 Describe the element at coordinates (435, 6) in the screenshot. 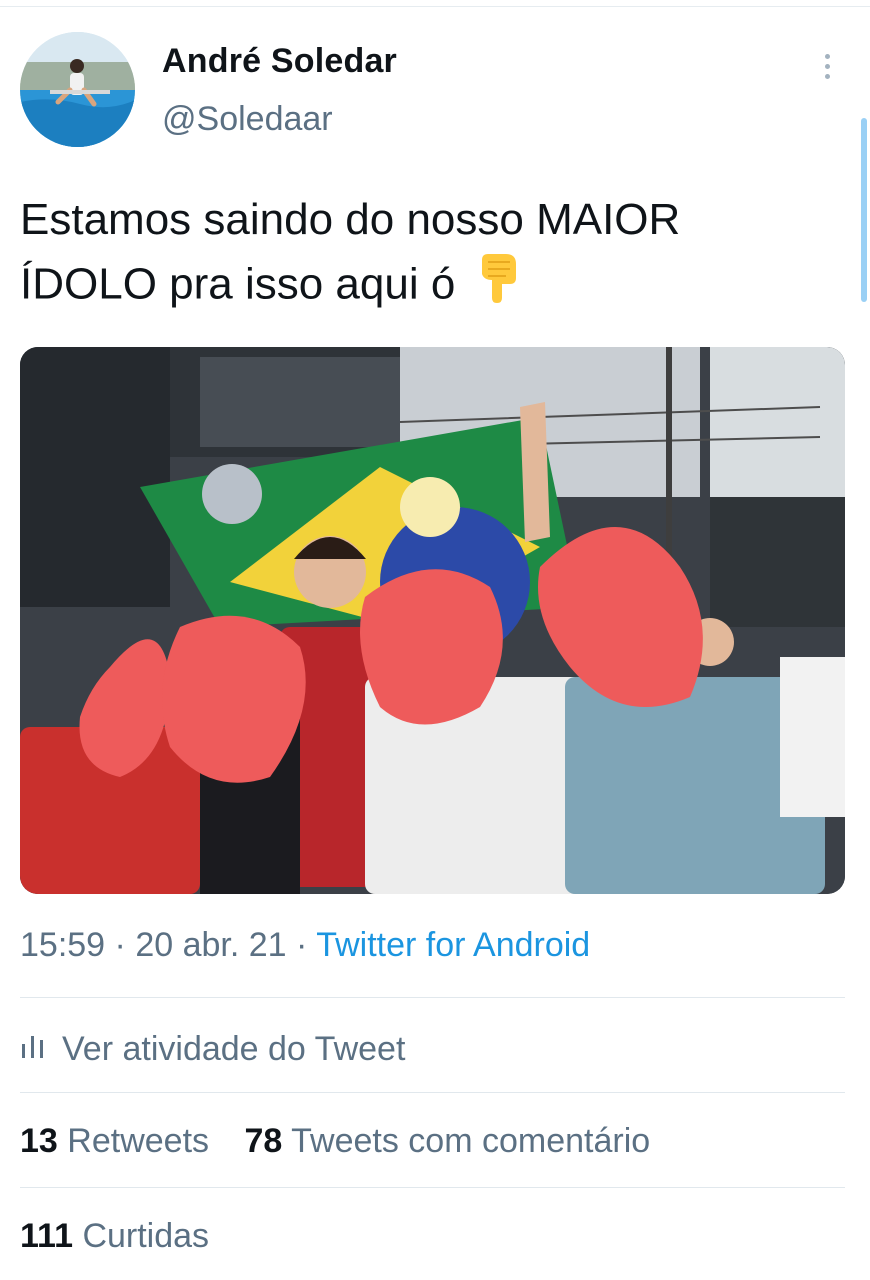

I see `top-divider` at that location.